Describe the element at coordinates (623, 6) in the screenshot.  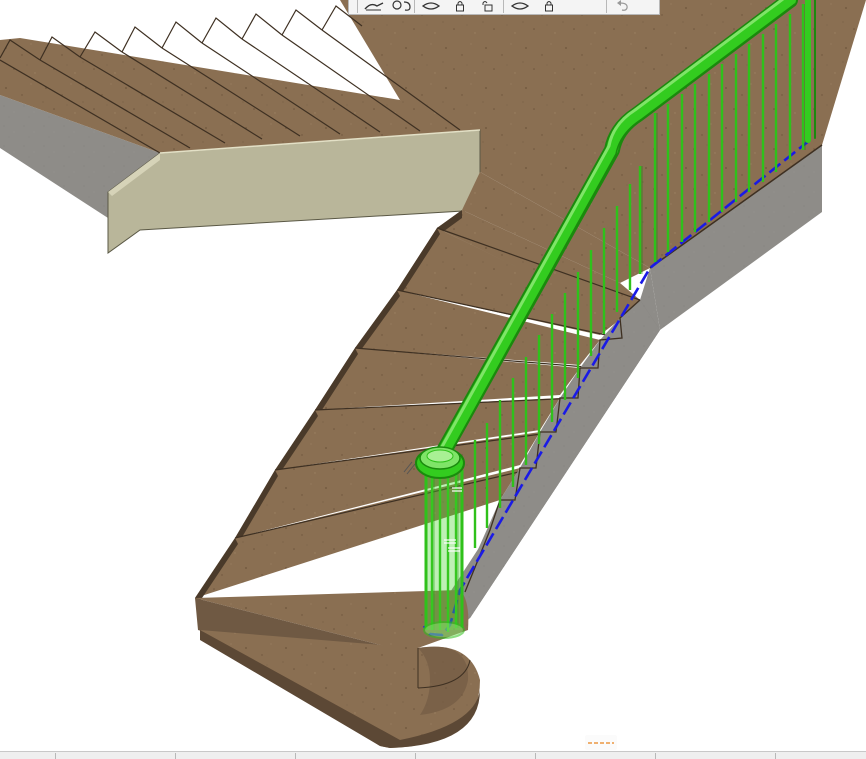
I see `undo-icon` at that location.